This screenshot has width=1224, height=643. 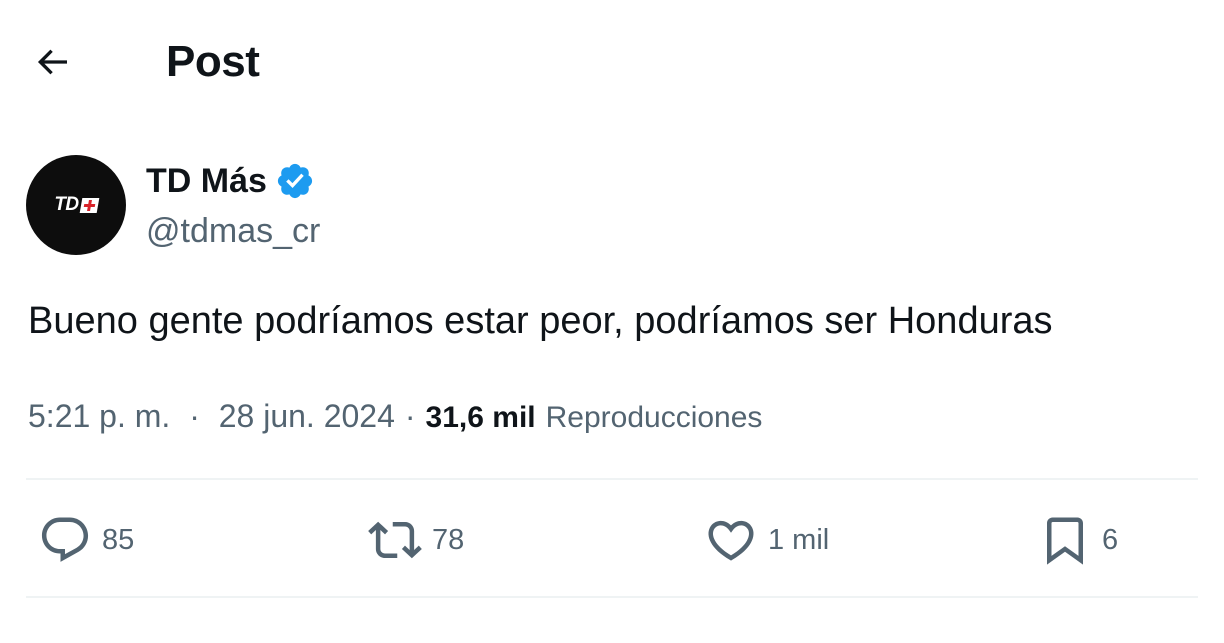 What do you see at coordinates (1065, 541) in the screenshot?
I see `bookmark-icon` at bounding box center [1065, 541].